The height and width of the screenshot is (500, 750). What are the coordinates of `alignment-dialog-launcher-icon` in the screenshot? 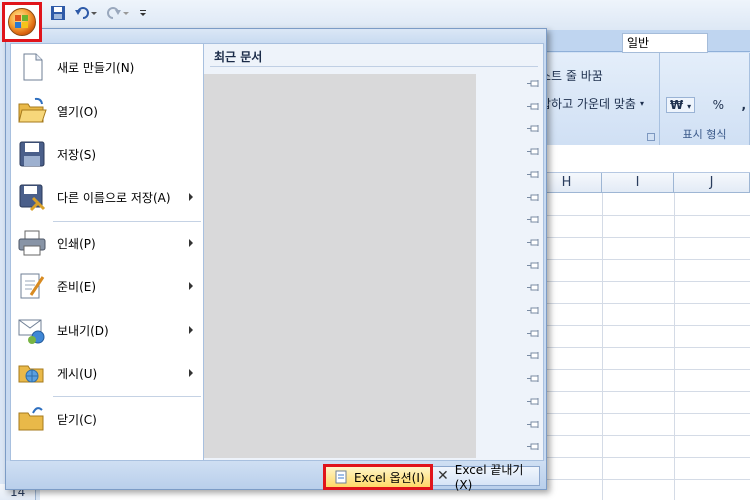 It's located at (651, 137).